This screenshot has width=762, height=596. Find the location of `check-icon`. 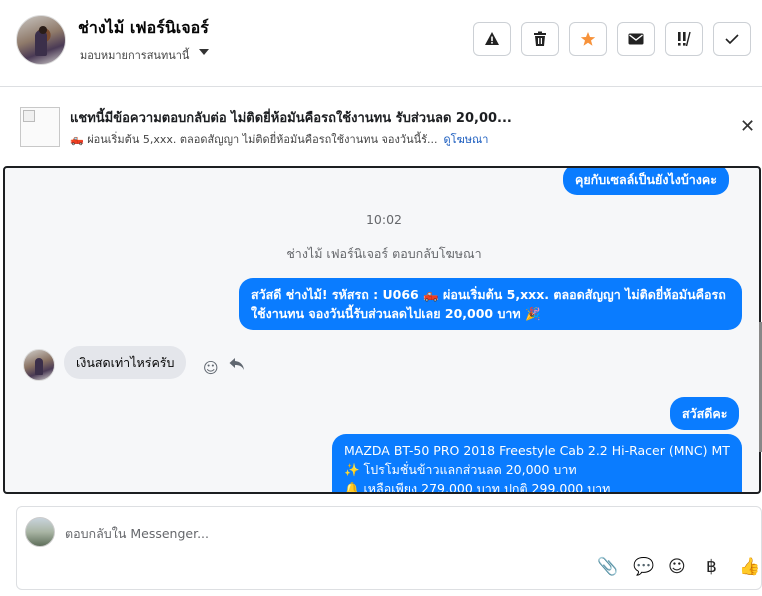

check-icon is located at coordinates (732, 39).